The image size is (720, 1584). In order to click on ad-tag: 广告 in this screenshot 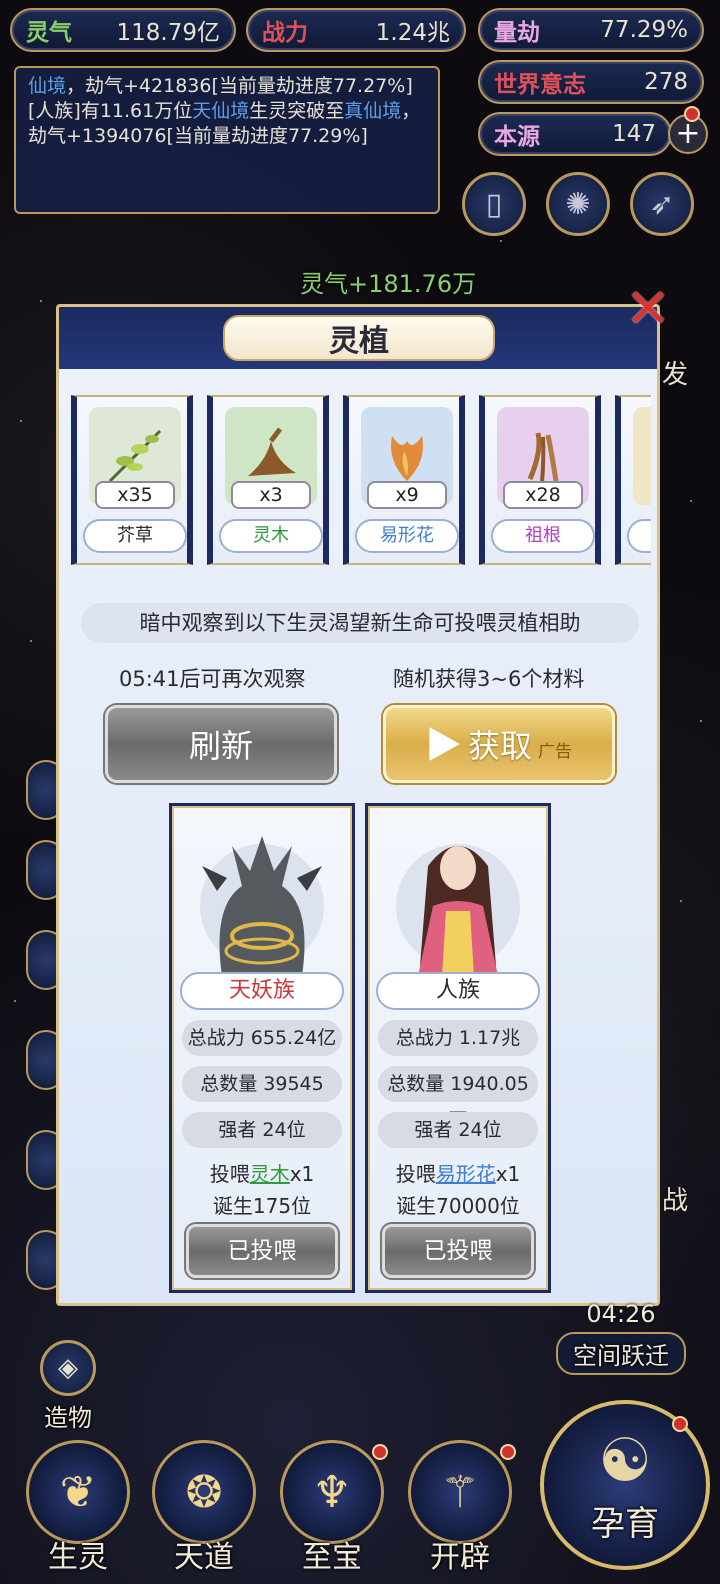, I will do `click(555, 751)`.